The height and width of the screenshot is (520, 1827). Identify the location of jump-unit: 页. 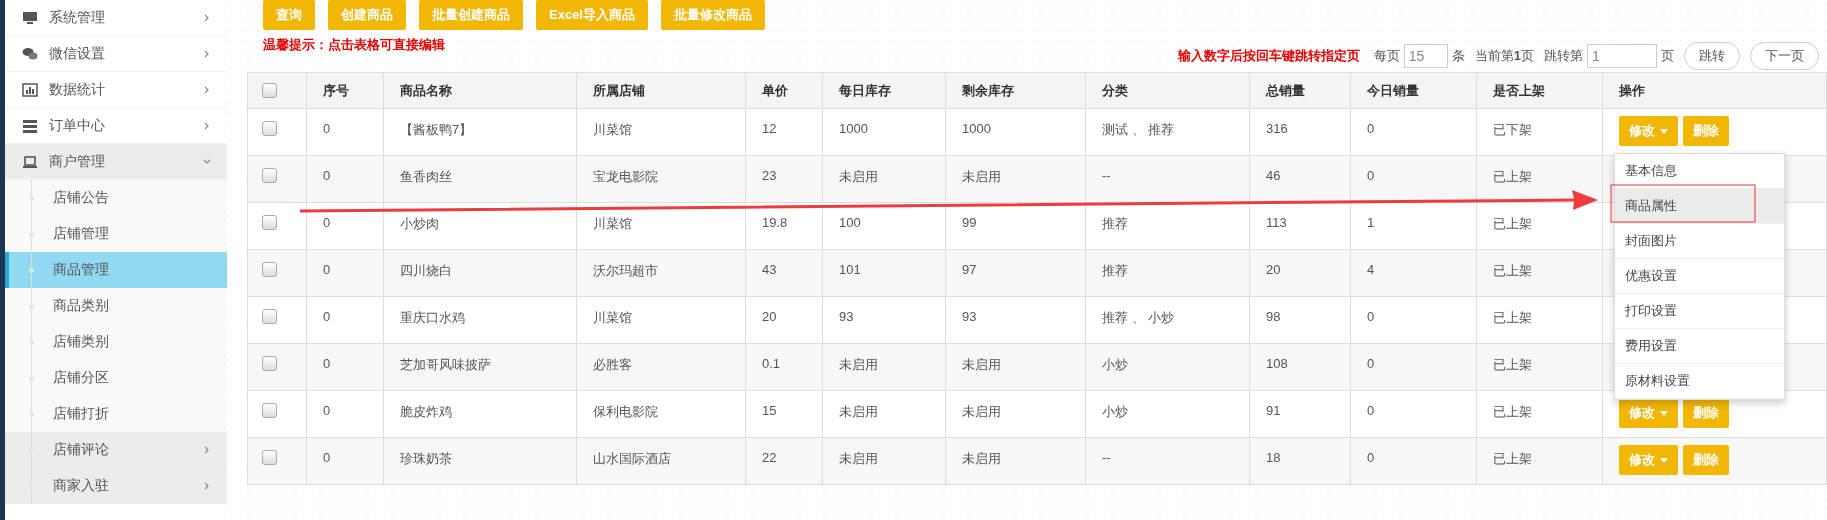
(1667, 56).